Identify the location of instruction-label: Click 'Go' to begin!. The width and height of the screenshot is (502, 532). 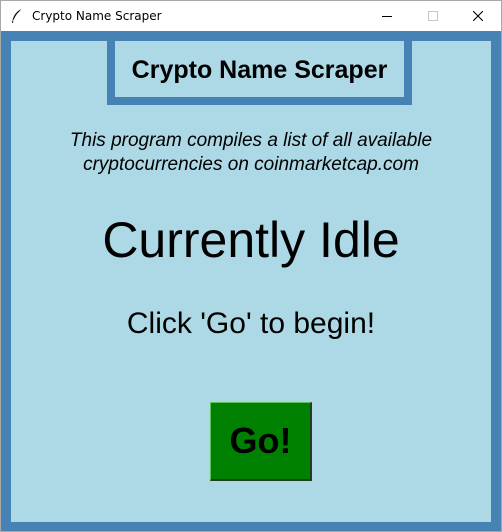
(251, 323).